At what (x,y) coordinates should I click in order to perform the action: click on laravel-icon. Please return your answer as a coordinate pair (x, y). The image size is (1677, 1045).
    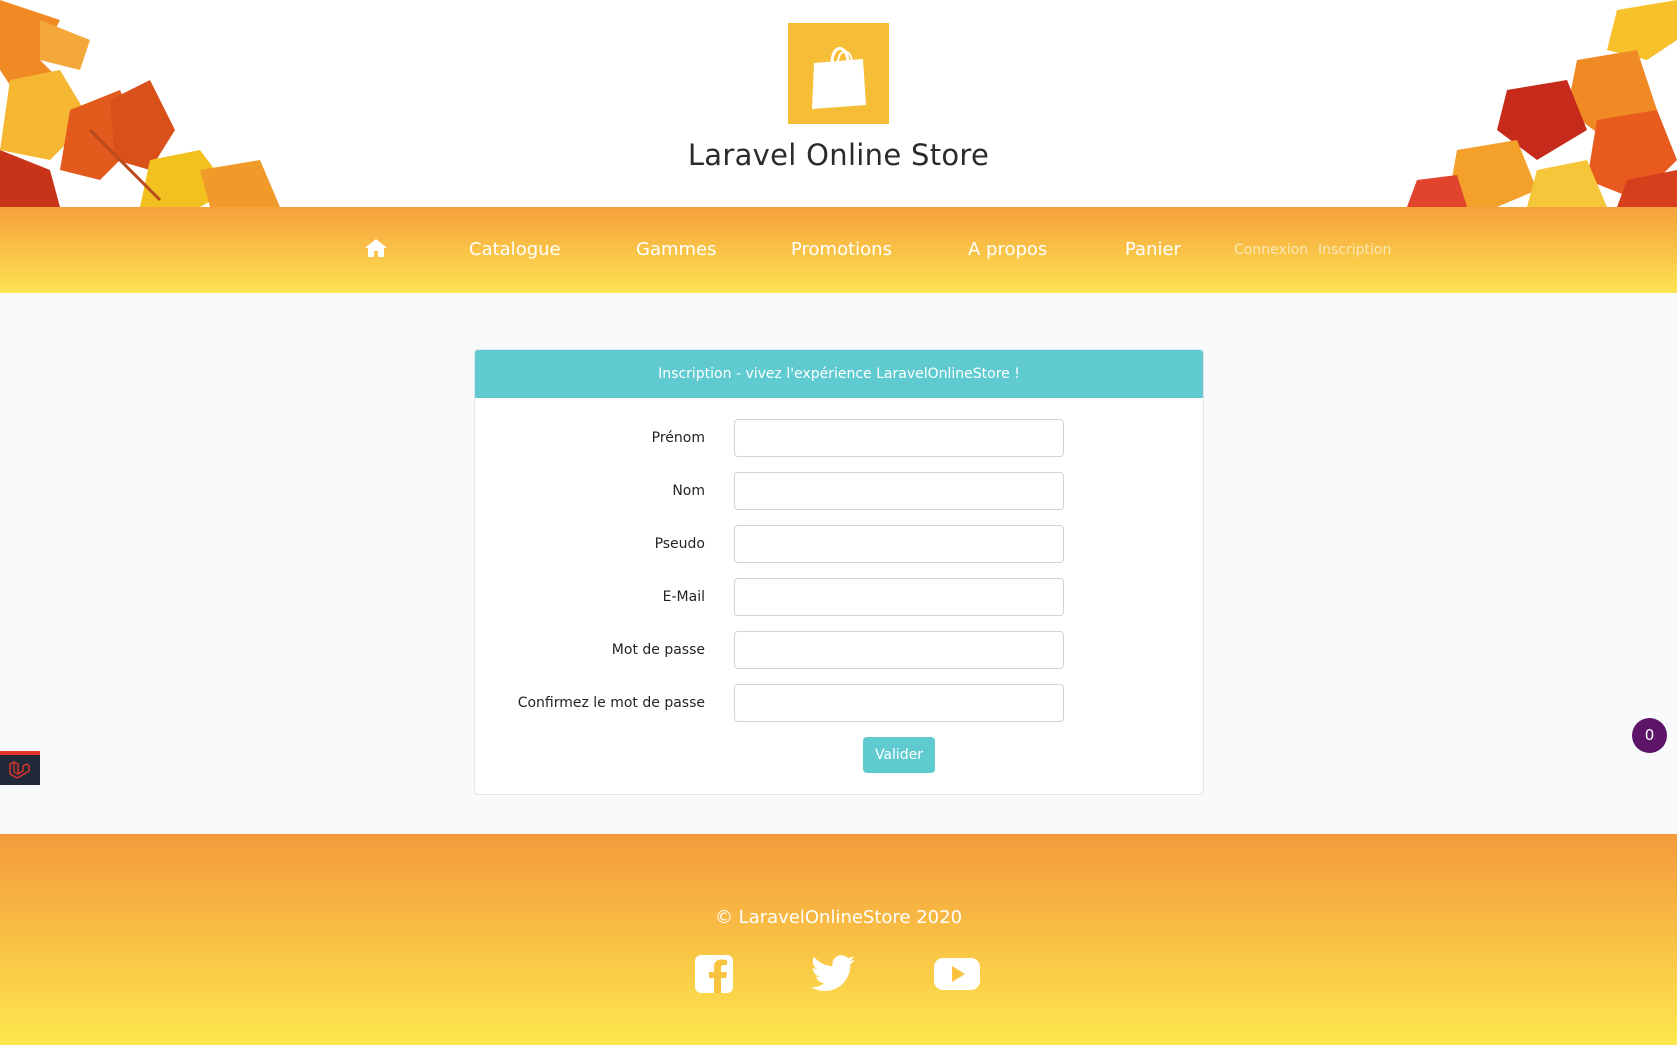
    Looking at the image, I should click on (19, 770).